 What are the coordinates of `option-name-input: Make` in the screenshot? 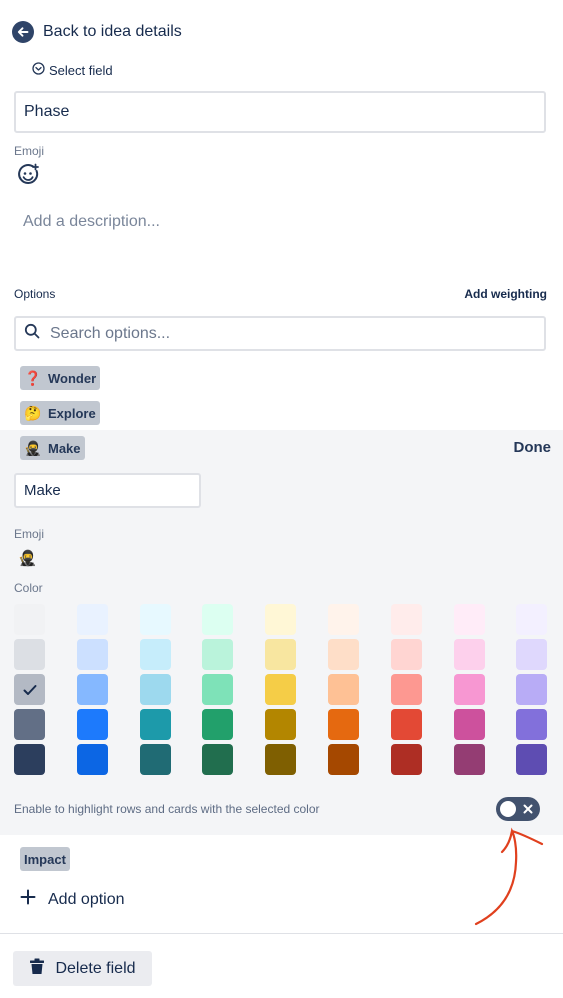 It's located at (107, 490).